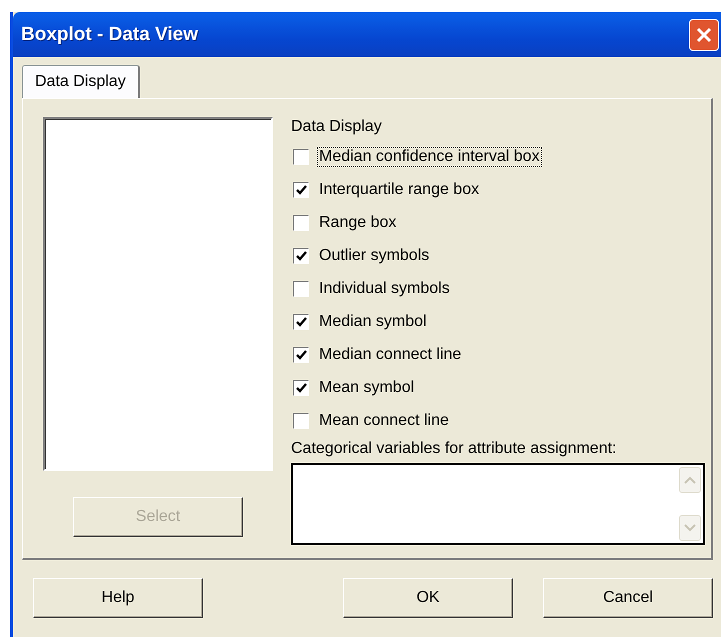 The image size is (721, 637). I want to click on dialog-button: Cancel, so click(628, 598).